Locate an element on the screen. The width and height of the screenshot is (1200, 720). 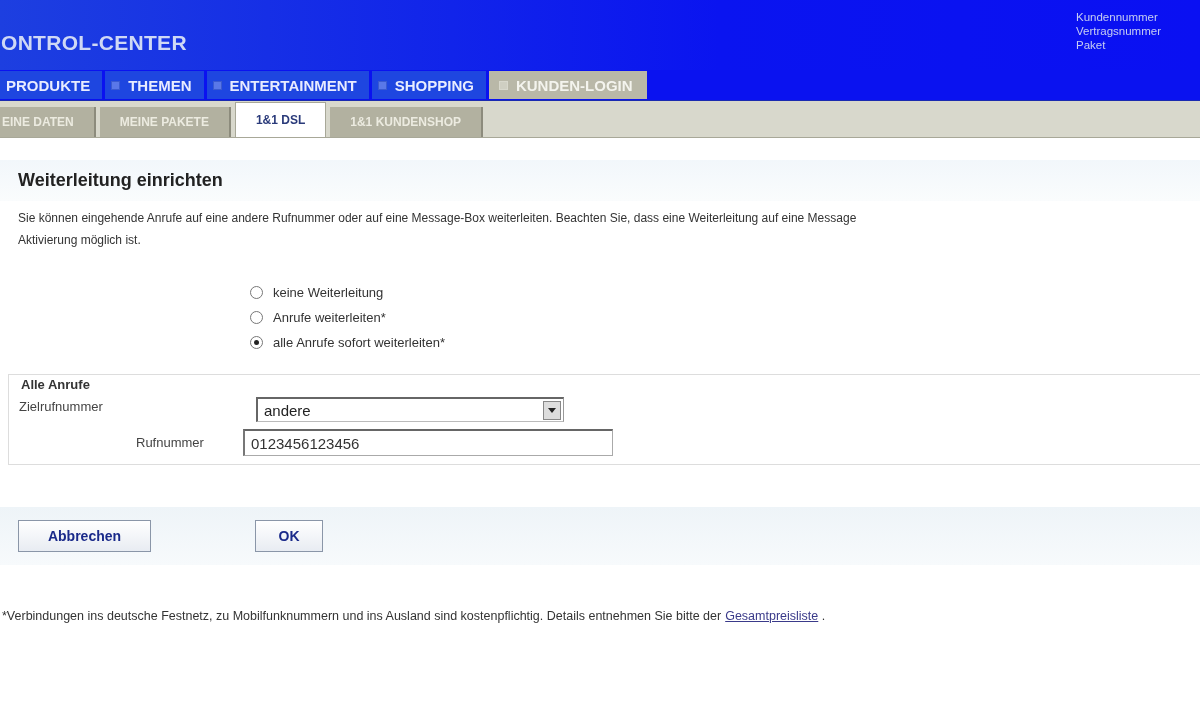
form-button: OK is located at coordinates (289, 536).